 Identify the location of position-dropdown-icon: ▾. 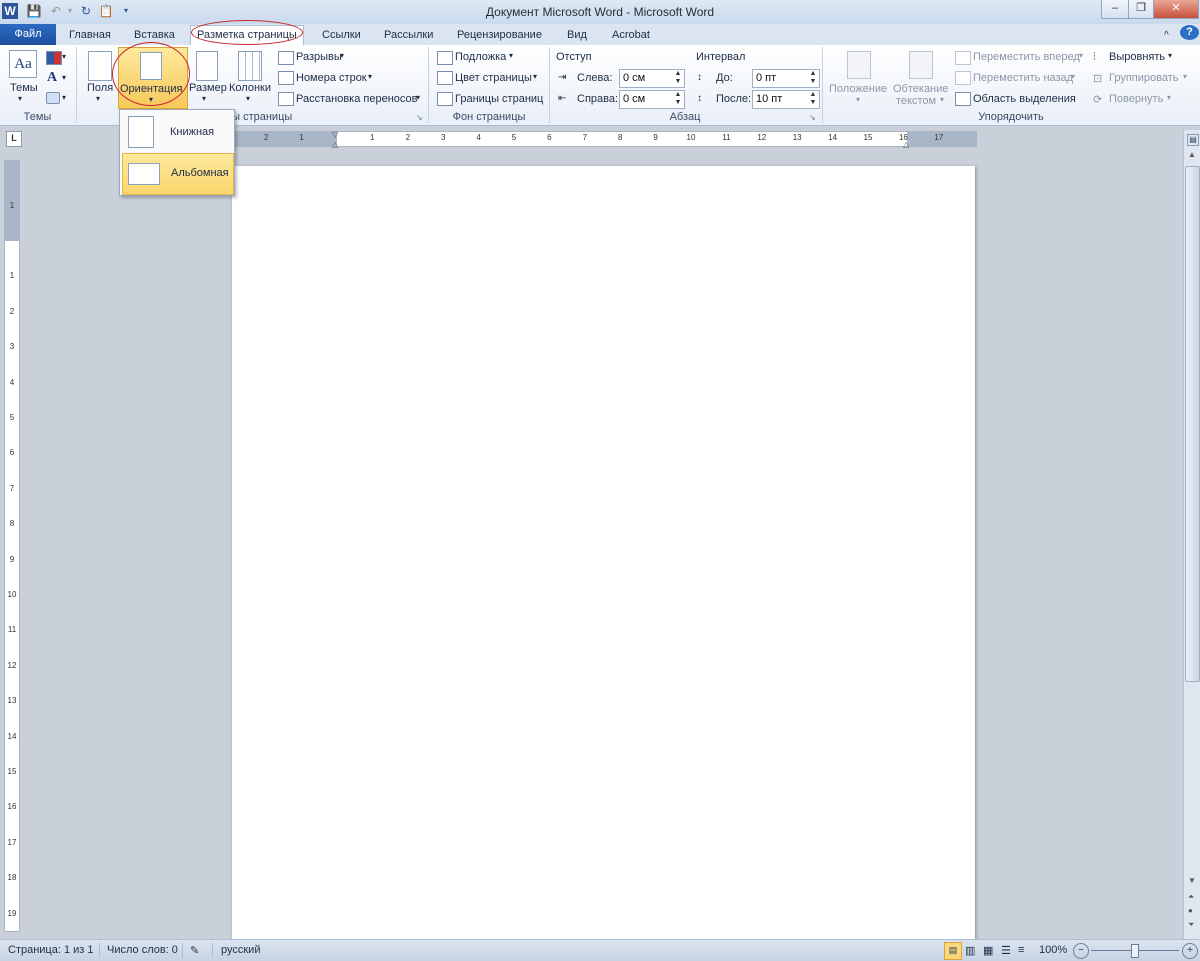
(858, 99).